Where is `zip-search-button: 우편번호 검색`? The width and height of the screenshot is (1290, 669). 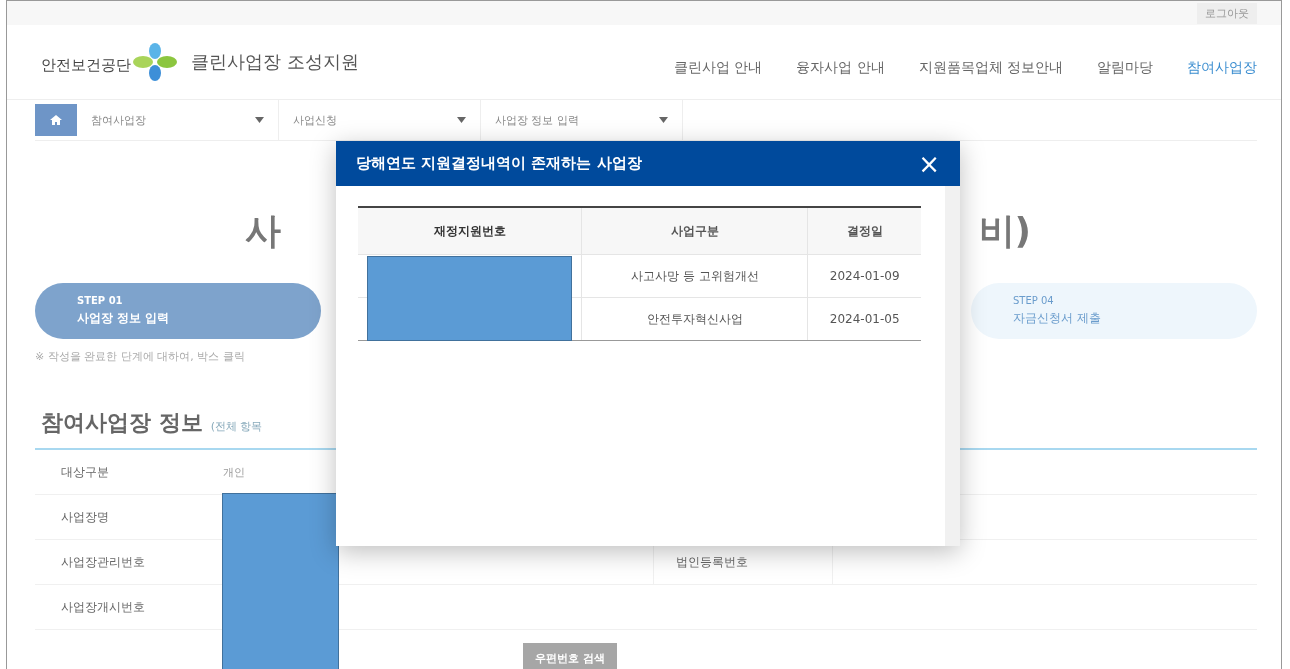
zip-search-button: 우편번호 검색 is located at coordinates (570, 656).